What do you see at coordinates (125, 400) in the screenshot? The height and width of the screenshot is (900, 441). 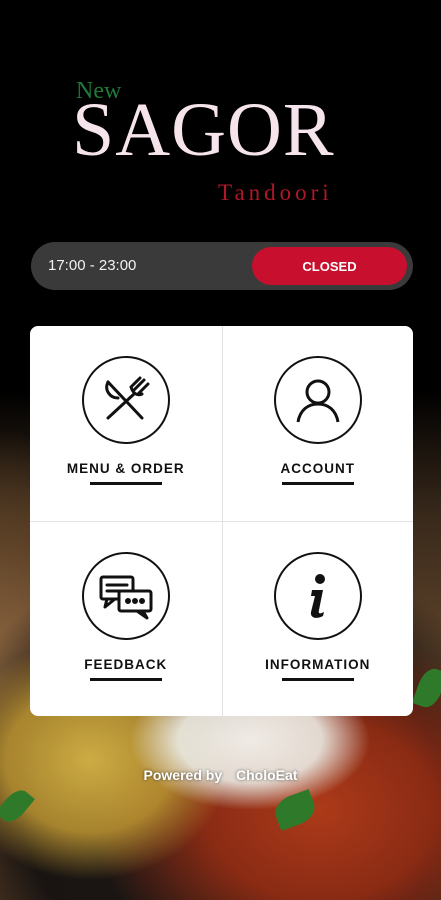 I see `fork-knife-icon` at bounding box center [125, 400].